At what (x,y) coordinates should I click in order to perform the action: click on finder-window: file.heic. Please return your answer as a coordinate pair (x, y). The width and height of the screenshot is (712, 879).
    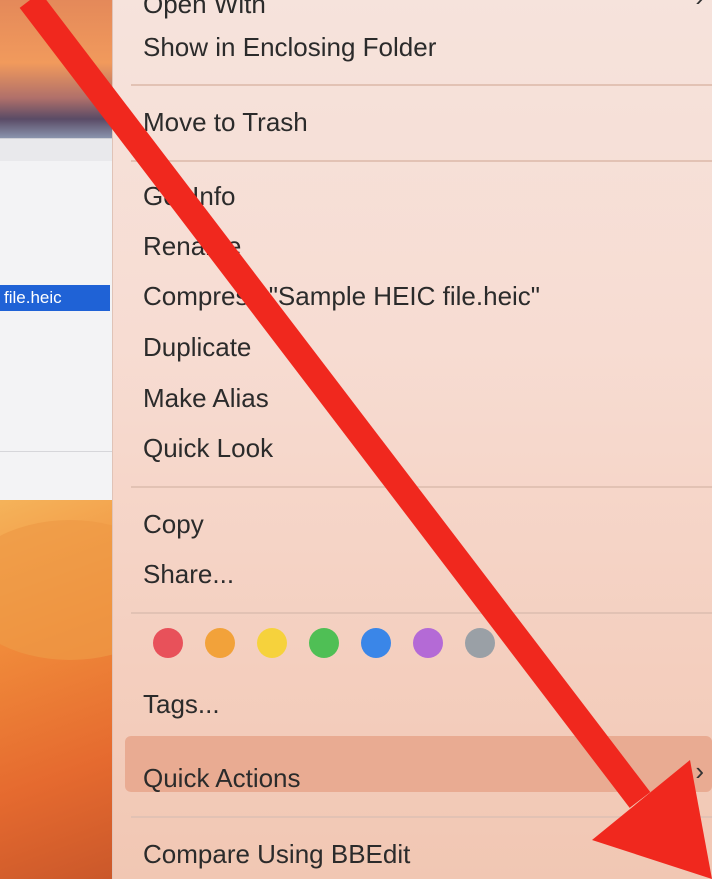
    Looking at the image, I should click on (65, 319).